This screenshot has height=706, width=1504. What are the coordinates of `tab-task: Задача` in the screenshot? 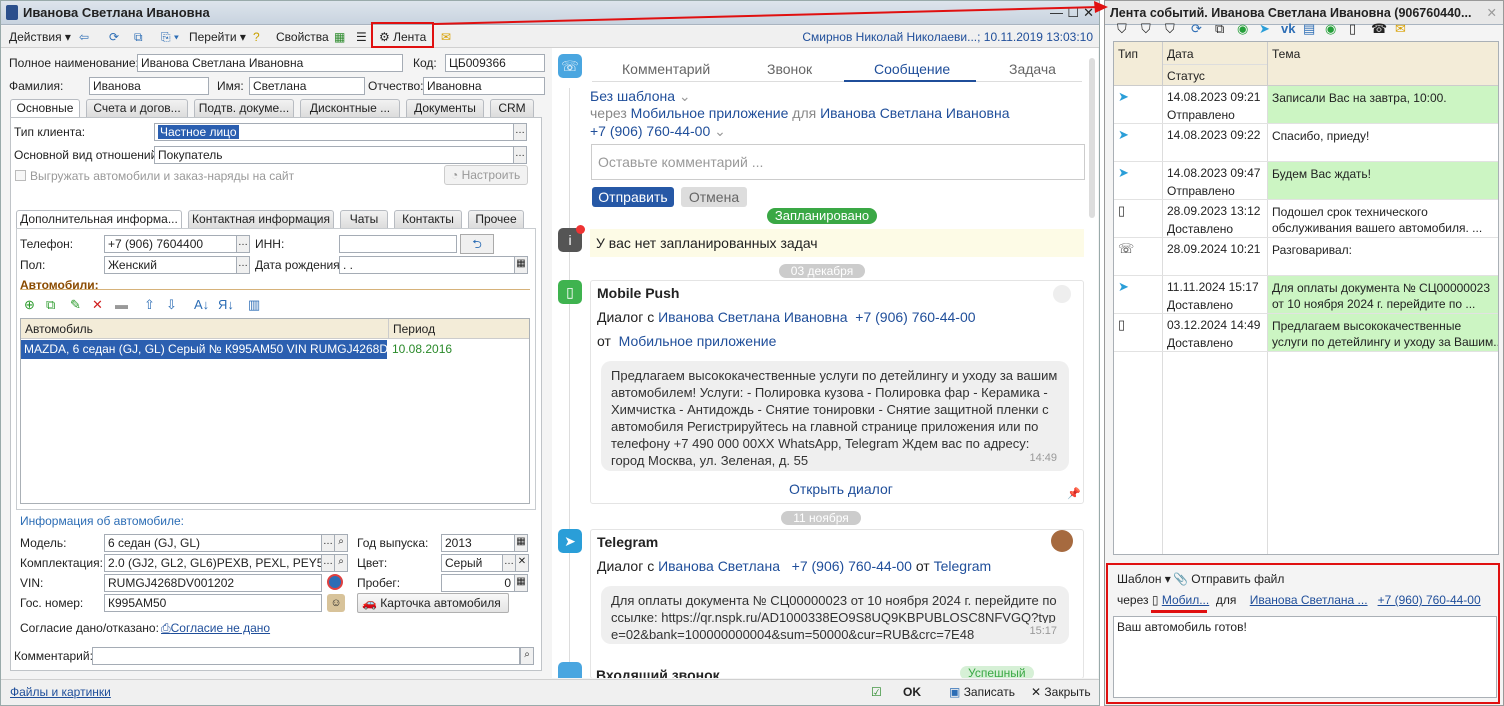 It's located at (1032, 69).